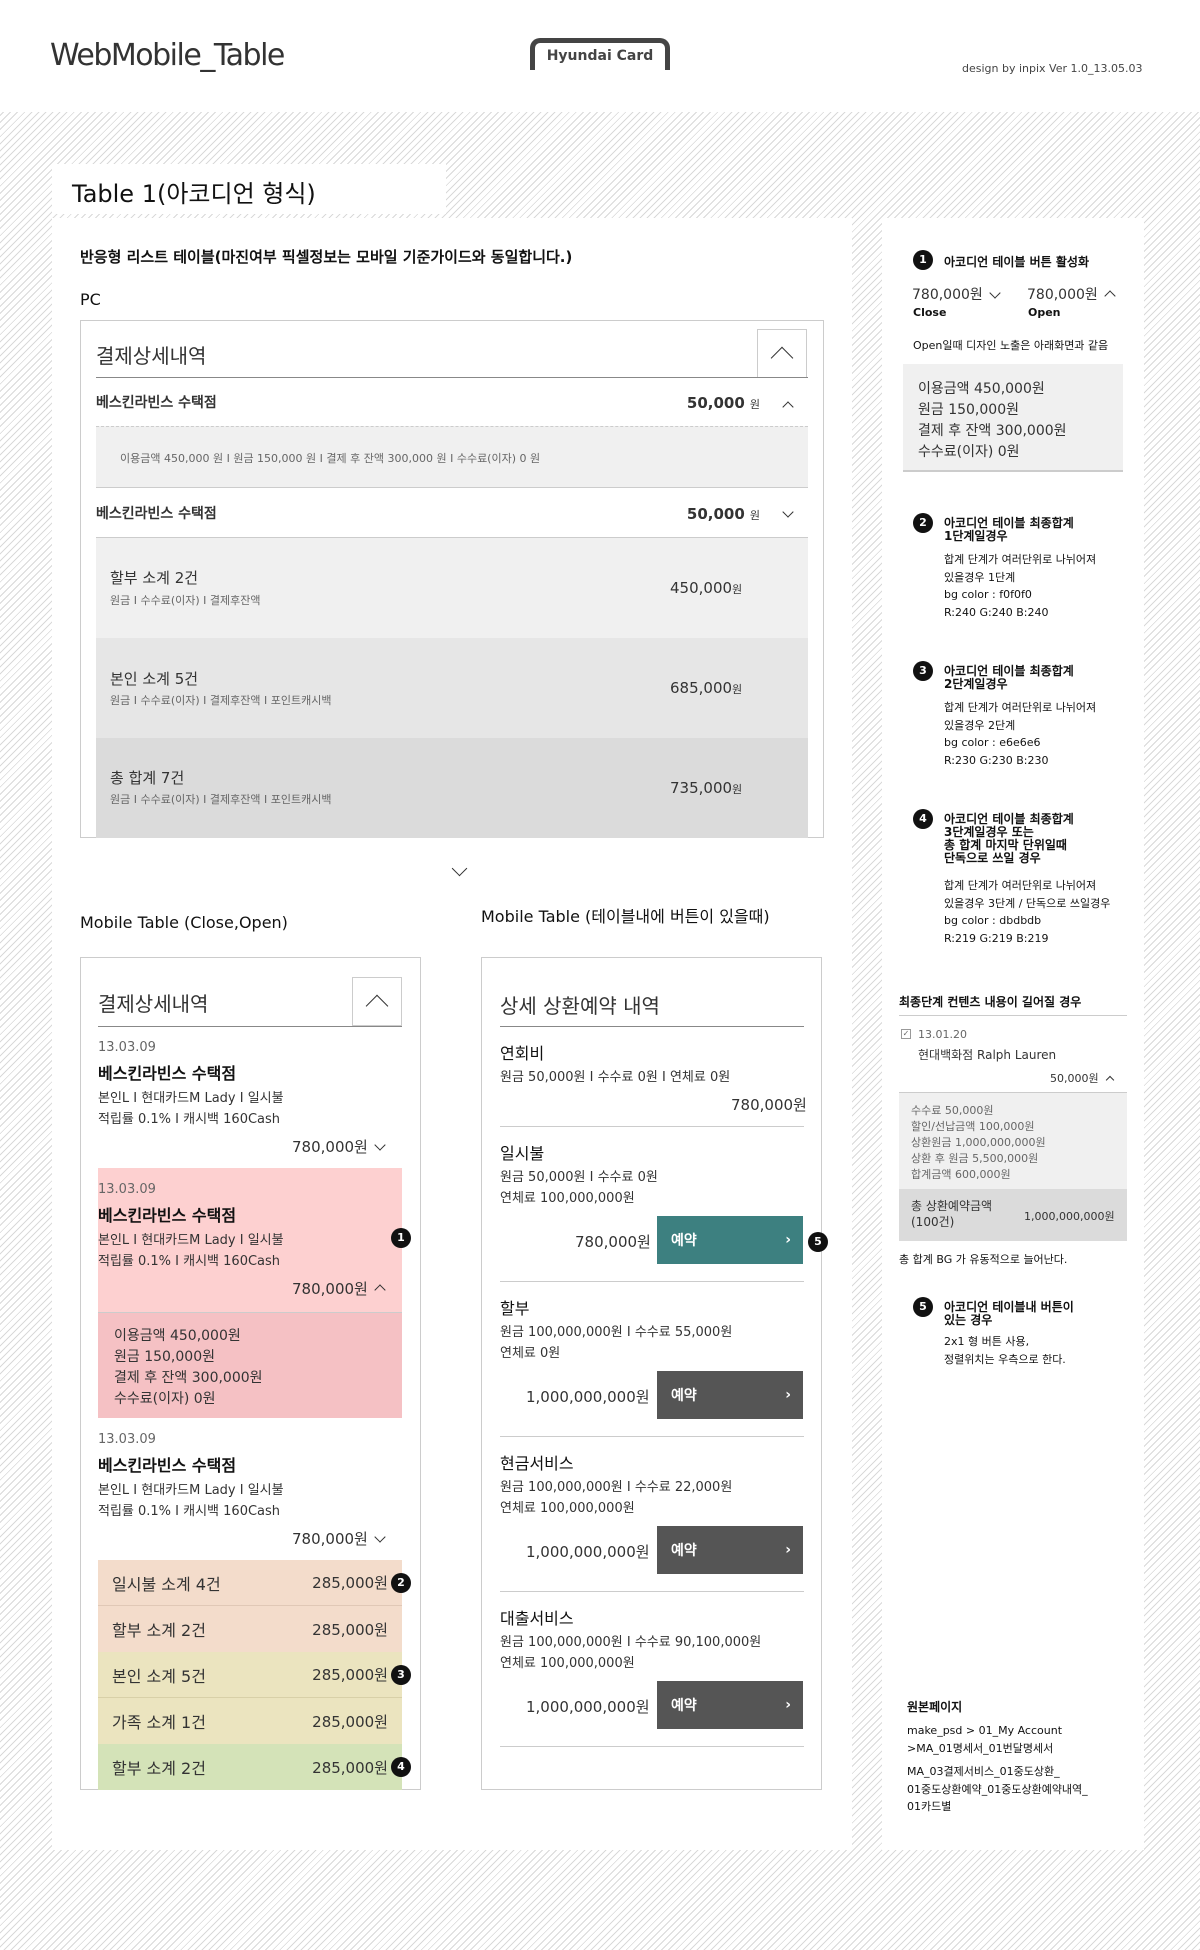  Describe the element at coordinates (615, 1077) in the screenshot. I see `r-item1-line1: 원금 50,000원 I 수수료 0원 I 연체료 0원` at that location.